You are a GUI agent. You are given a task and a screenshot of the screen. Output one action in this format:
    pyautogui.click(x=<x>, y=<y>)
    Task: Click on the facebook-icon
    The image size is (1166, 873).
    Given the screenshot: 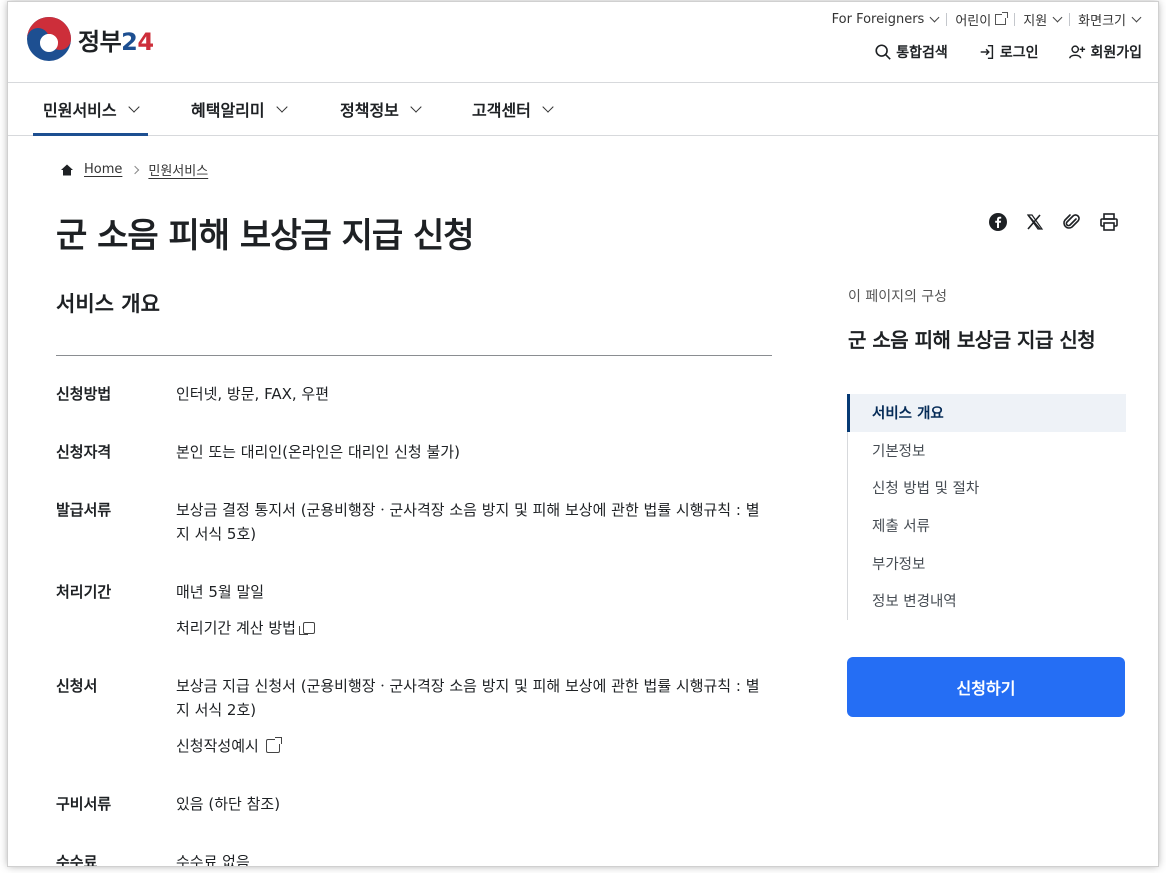 What is the action you would take?
    pyautogui.click(x=998, y=222)
    